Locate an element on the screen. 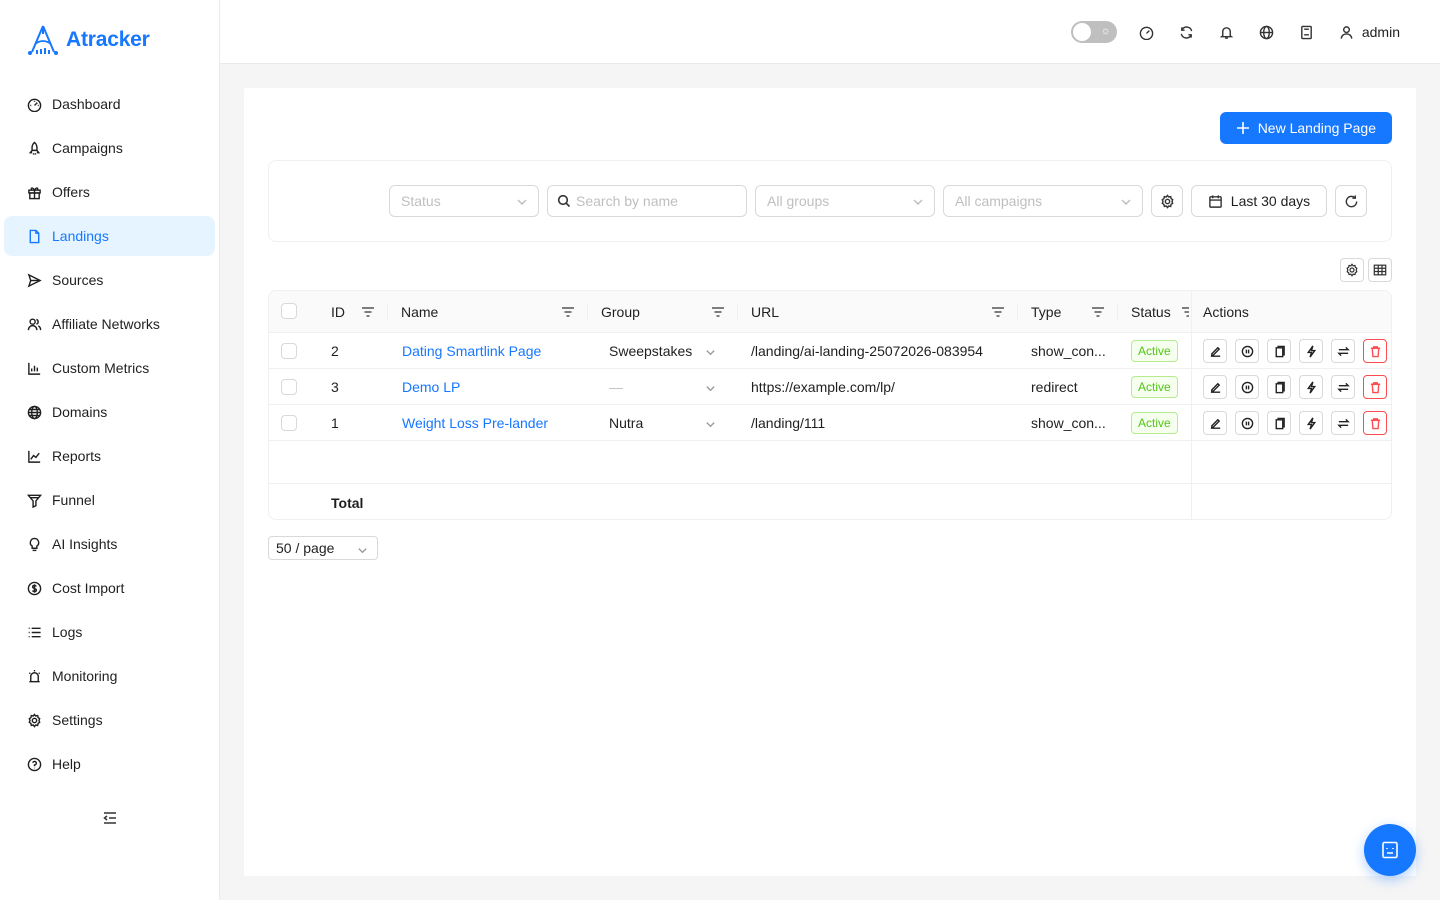  alert-icon is located at coordinates (34, 676).